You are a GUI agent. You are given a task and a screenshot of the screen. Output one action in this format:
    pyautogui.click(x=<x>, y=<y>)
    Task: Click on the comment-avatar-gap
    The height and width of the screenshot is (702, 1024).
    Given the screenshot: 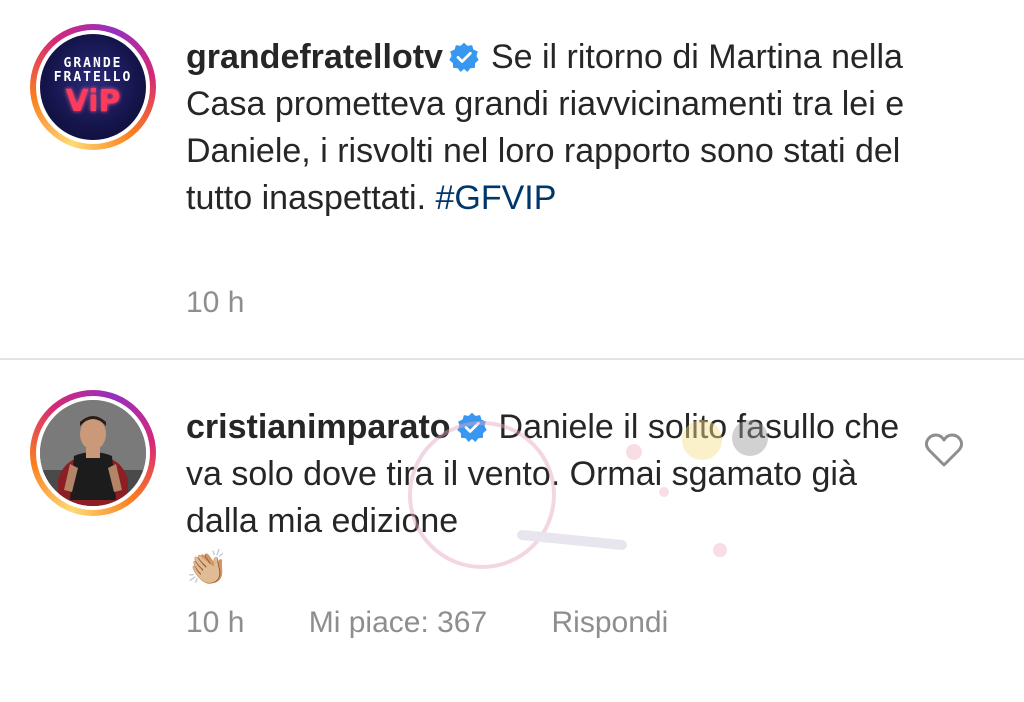 What is the action you would take?
    pyautogui.click(x=93, y=453)
    